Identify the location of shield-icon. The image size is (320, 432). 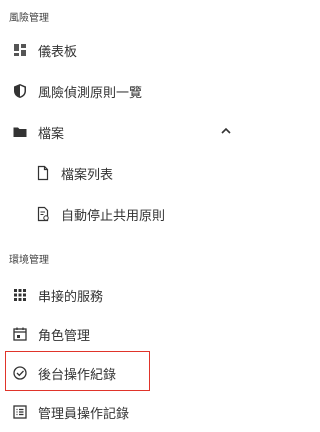
(20, 91).